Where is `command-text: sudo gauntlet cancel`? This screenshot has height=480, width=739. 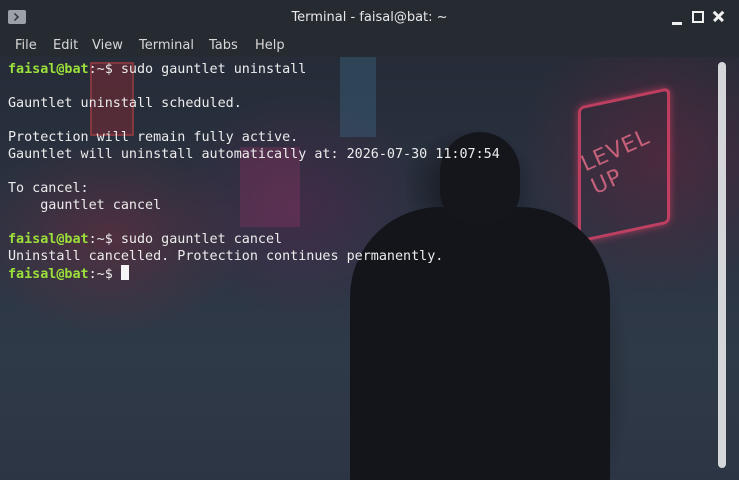
command-text: sudo gauntlet cancel is located at coordinates (201, 239).